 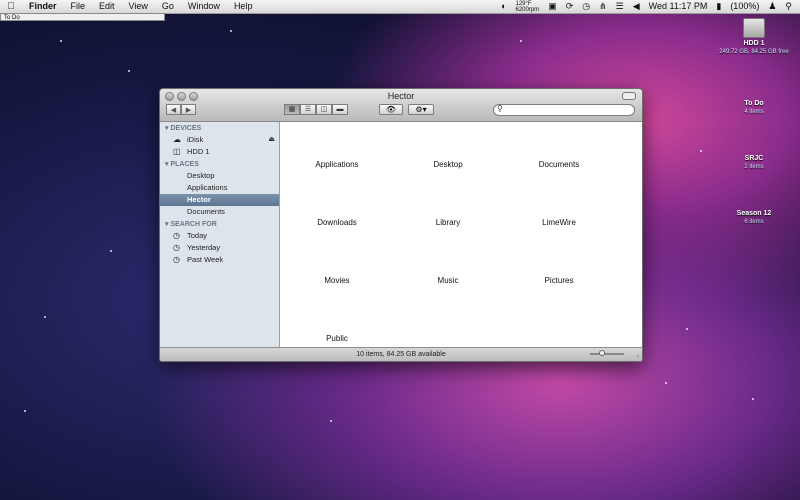 What do you see at coordinates (788, 6) in the screenshot?
I see `spotlight-icon: ⚲` at bounding box center [788, 6].